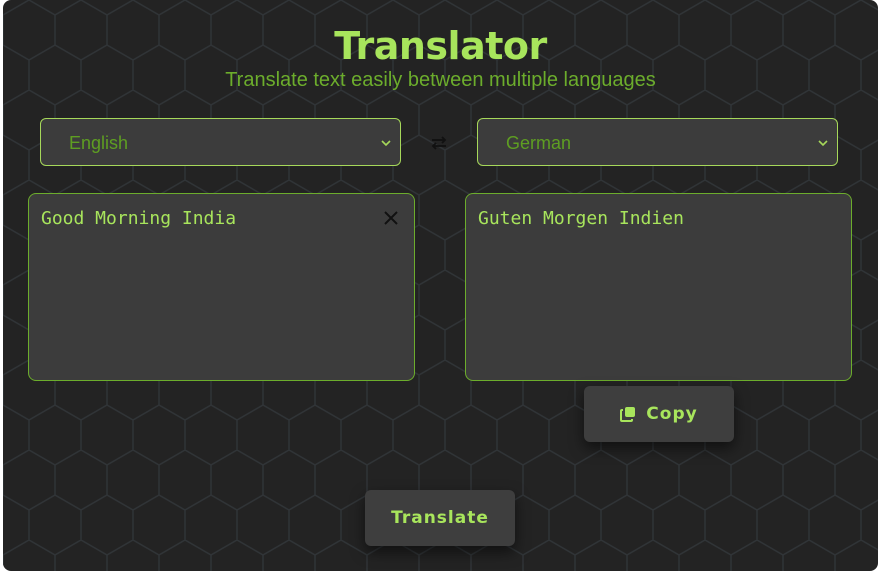  I want to click on translate-button: Translate, so click(440, 518).